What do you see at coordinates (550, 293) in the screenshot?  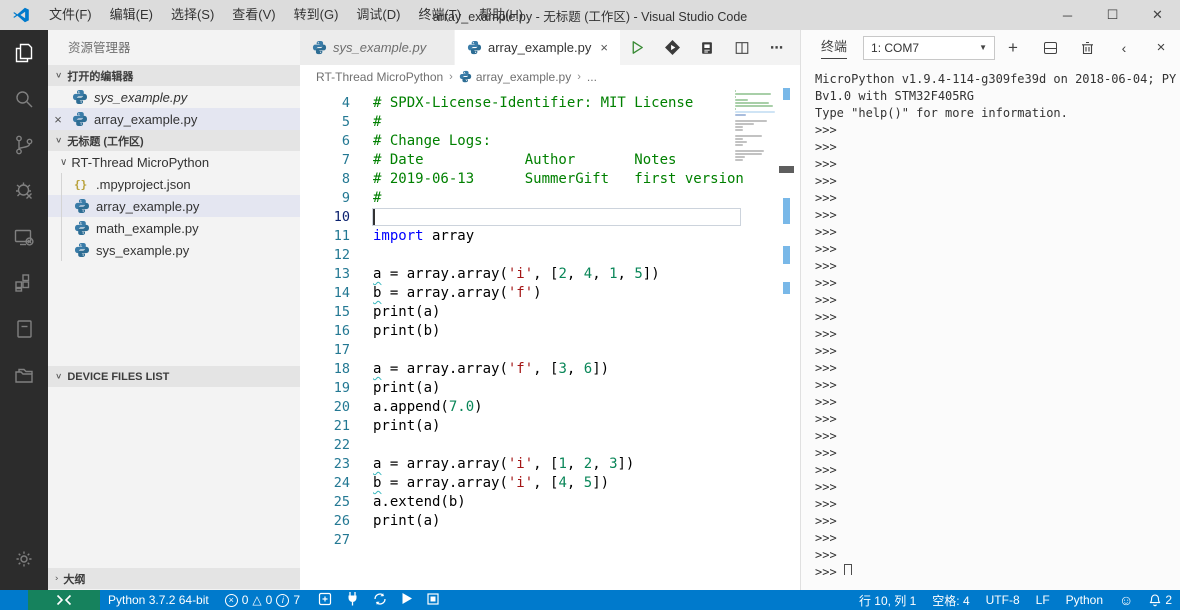 I see `code-line-14: 14 b = array.array('f')` at bounding box center [550, 293].